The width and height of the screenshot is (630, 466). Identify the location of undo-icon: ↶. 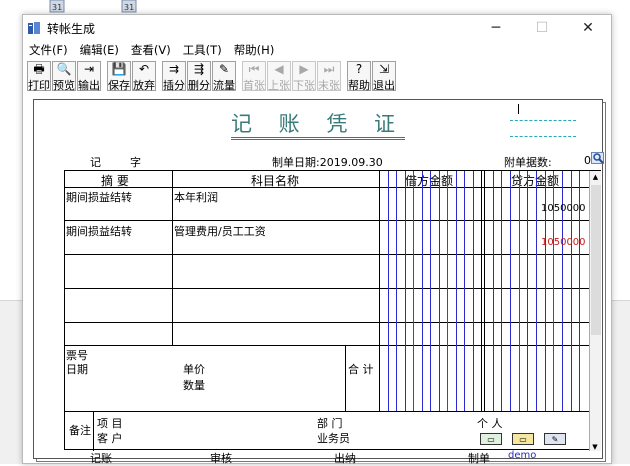
(144, 69).